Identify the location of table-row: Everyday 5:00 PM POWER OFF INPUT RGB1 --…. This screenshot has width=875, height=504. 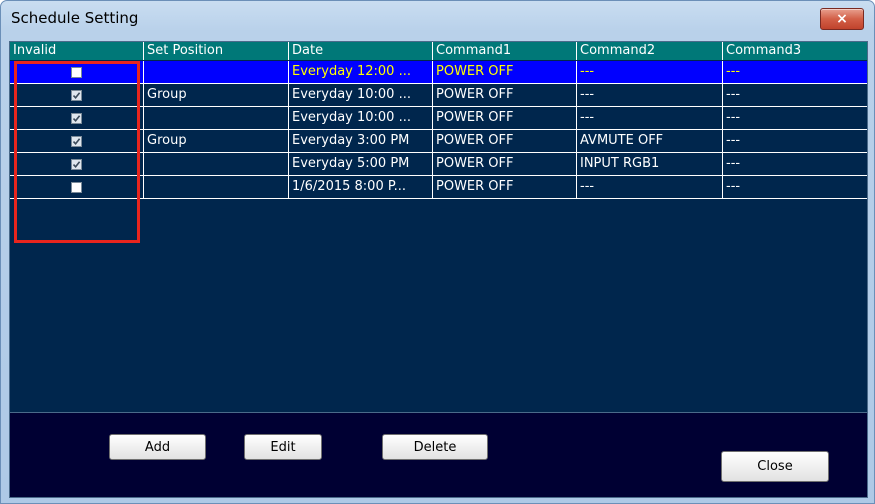
(438, 164).